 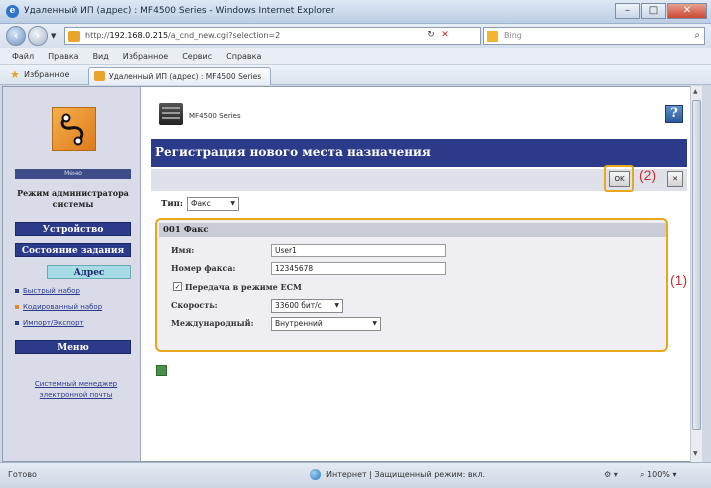 What do you see at coordinates (12, 11) in the screenshot?
I see `ie-icon: e` at bounding box center [12, 11].